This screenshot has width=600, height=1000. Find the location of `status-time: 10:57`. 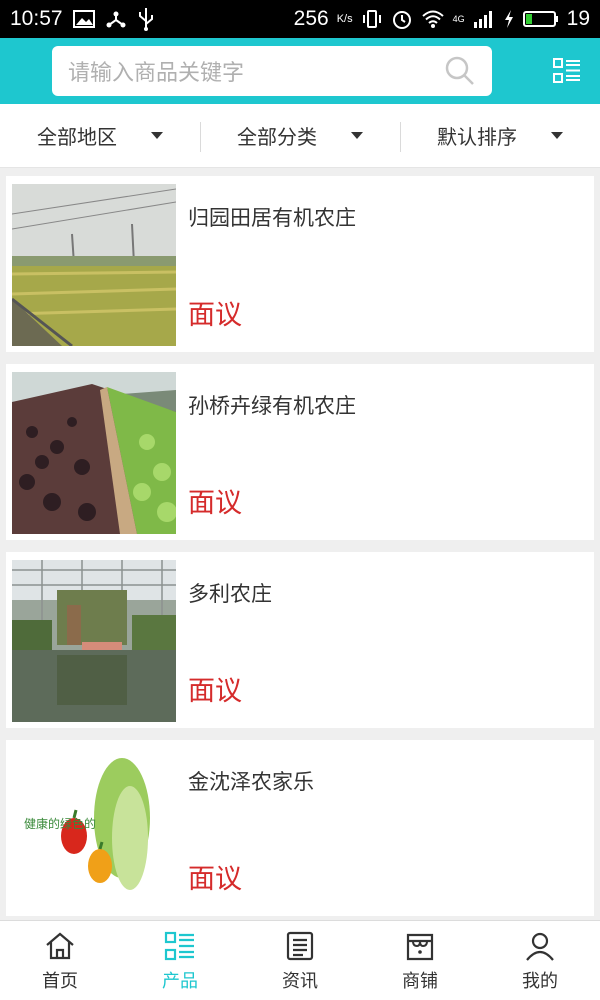

status-time: 10:57 is located at coordinates (36, 18).